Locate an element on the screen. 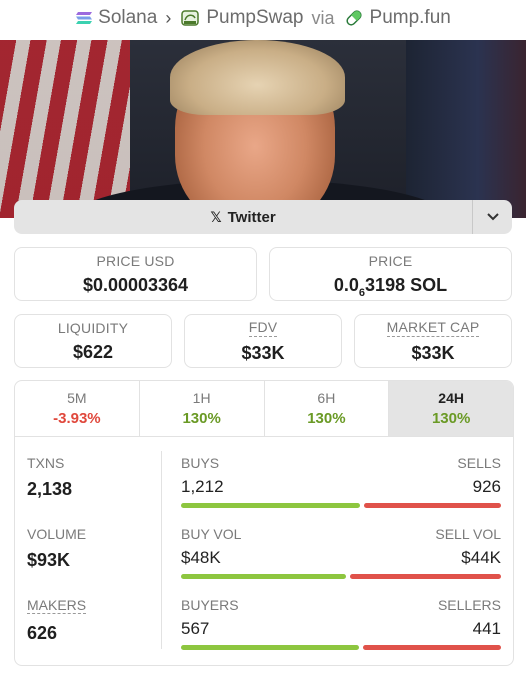 This screenshot has width=526, height=674. sells-value: 926 is located at coordinates (486, 486).